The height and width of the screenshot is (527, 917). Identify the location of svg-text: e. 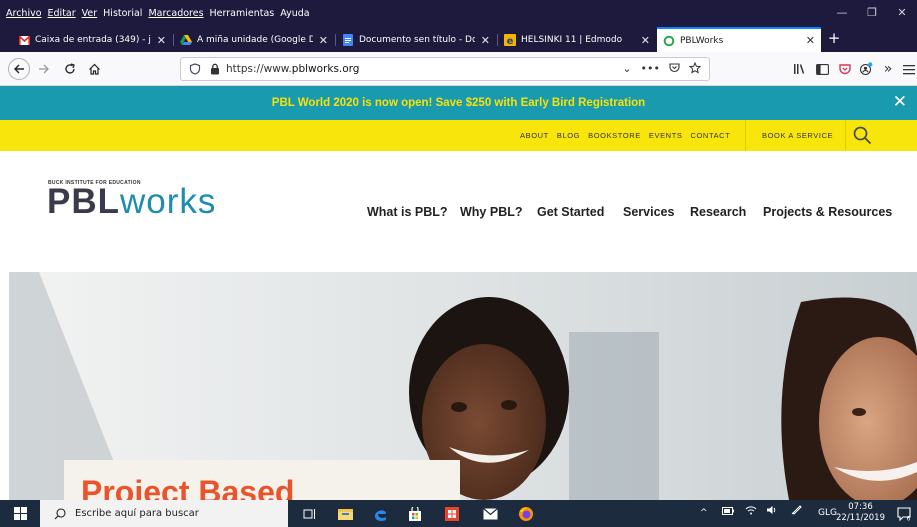
(510, 41).